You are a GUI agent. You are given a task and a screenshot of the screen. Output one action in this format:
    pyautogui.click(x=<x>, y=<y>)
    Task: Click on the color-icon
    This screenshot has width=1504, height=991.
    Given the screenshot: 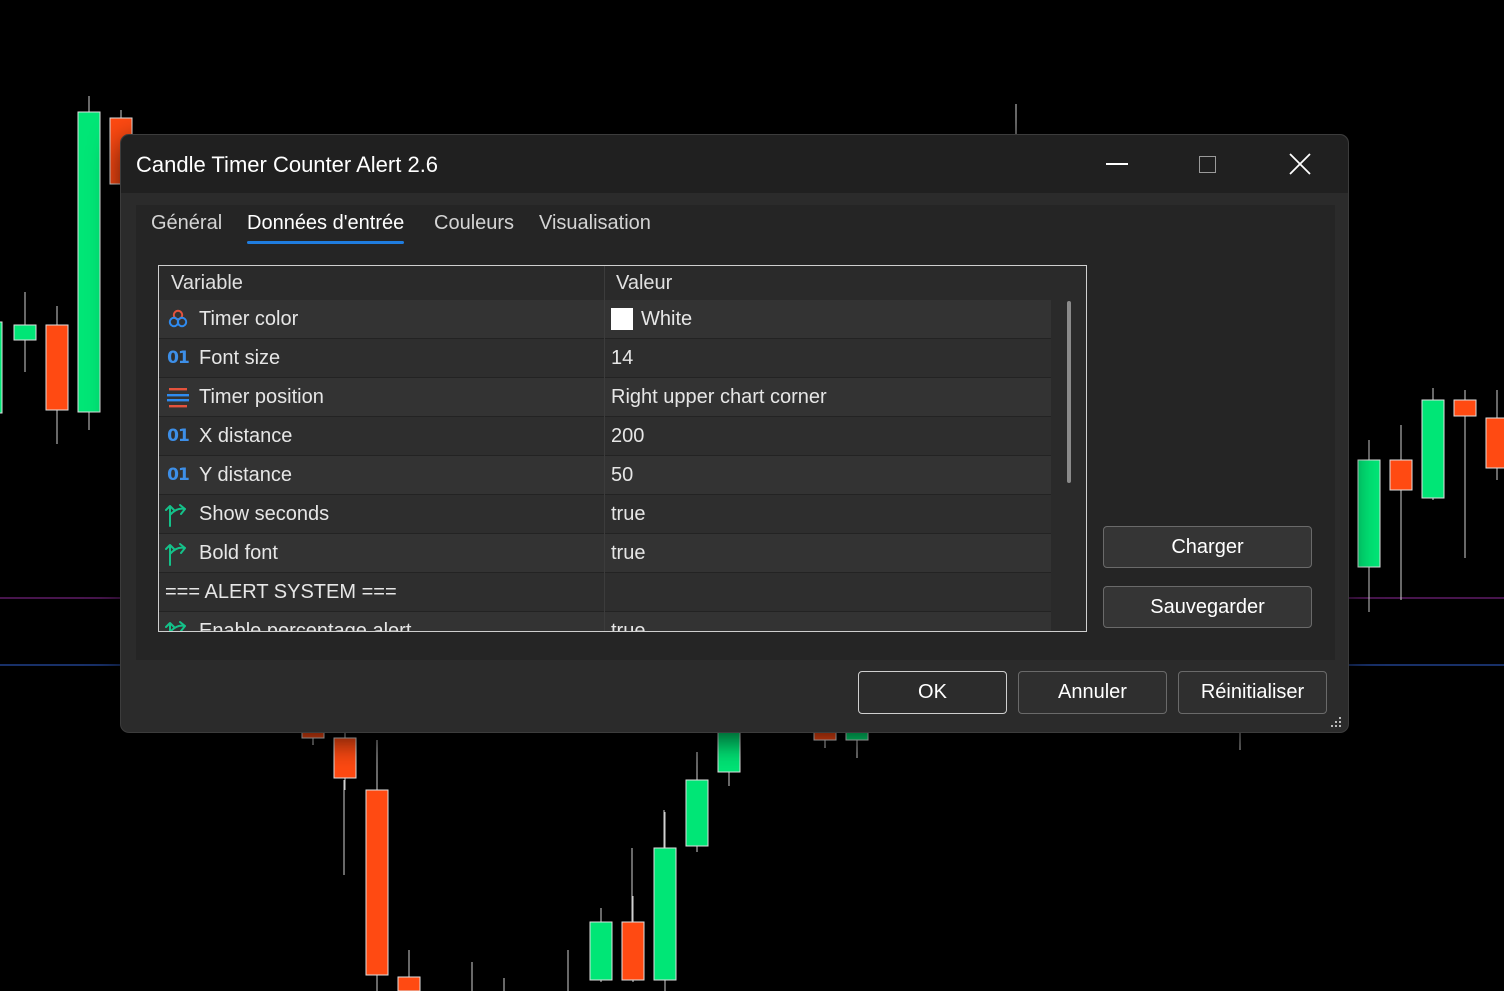 What is the action you would take?
    pyautogui.click(x=178, y=319)
    